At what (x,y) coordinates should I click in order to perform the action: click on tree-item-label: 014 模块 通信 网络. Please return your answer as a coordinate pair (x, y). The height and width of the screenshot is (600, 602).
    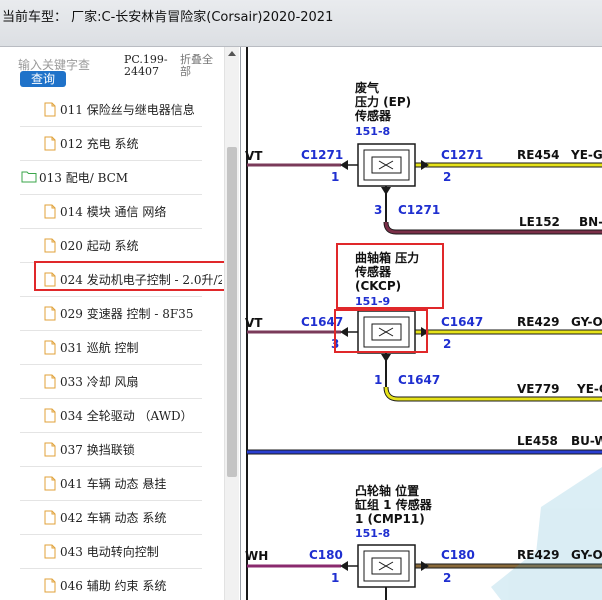
    Looking at the image, I should click on (113, 212).